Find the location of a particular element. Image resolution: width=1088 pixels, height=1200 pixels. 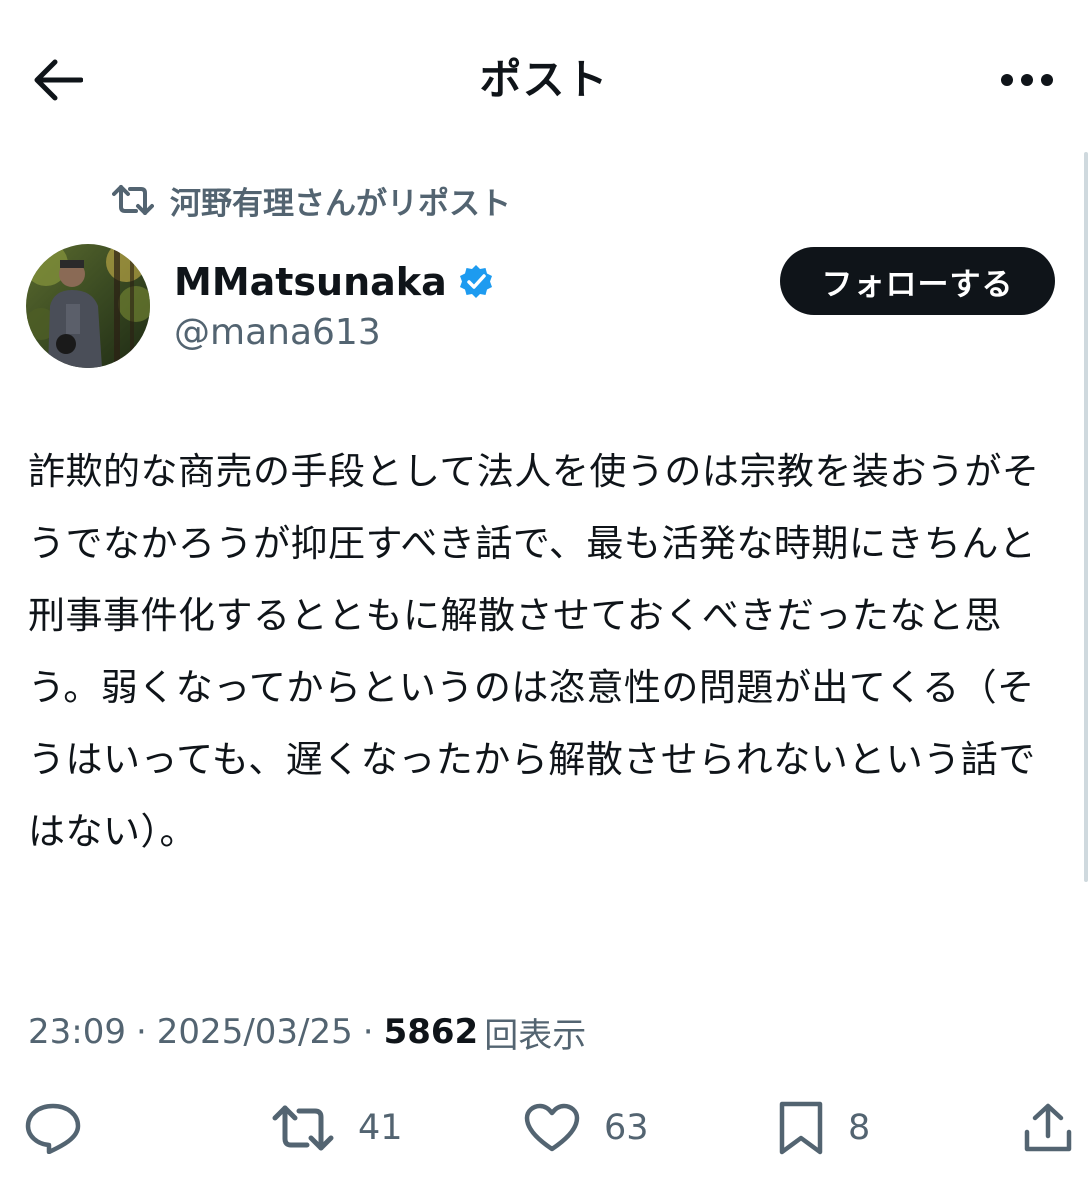

tweet-date: 2025/03/25 is located at coordinates (255, 1032).